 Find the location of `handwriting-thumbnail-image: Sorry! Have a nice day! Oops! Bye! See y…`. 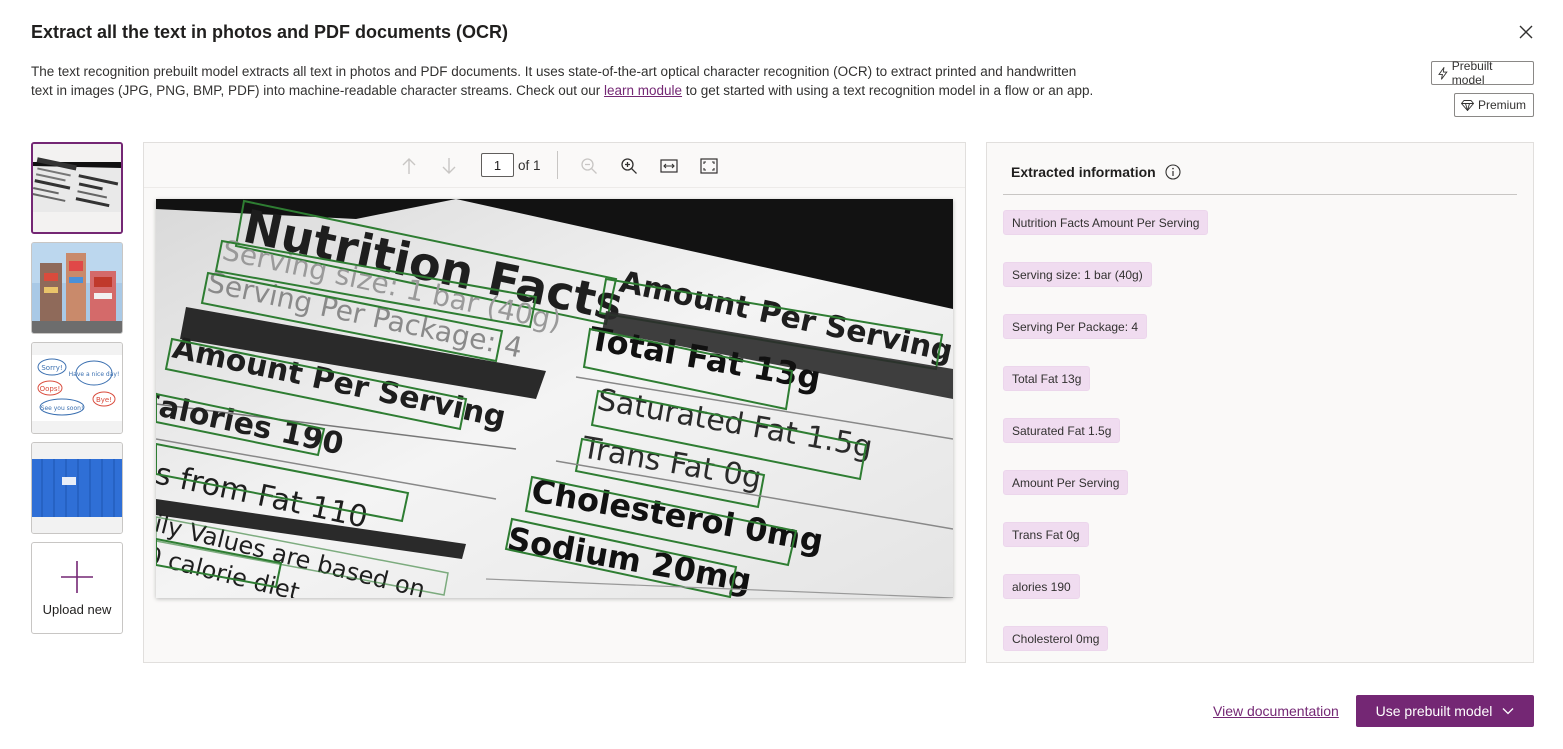

handwriting-thumbnail-image: Sorry! Have a nice day! Oops! Bye! See y… is located at coordinates (77, 388).